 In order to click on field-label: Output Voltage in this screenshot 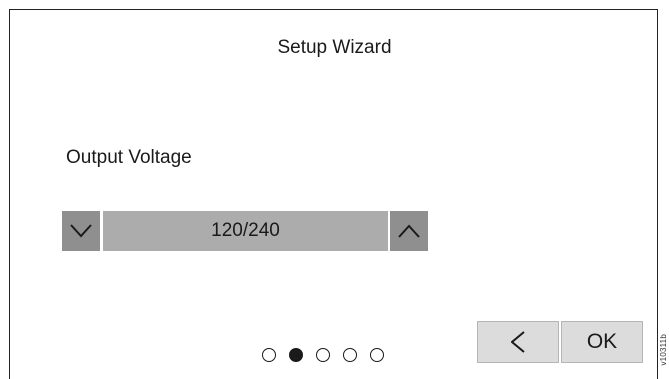, I will do `click(129, 158)`.